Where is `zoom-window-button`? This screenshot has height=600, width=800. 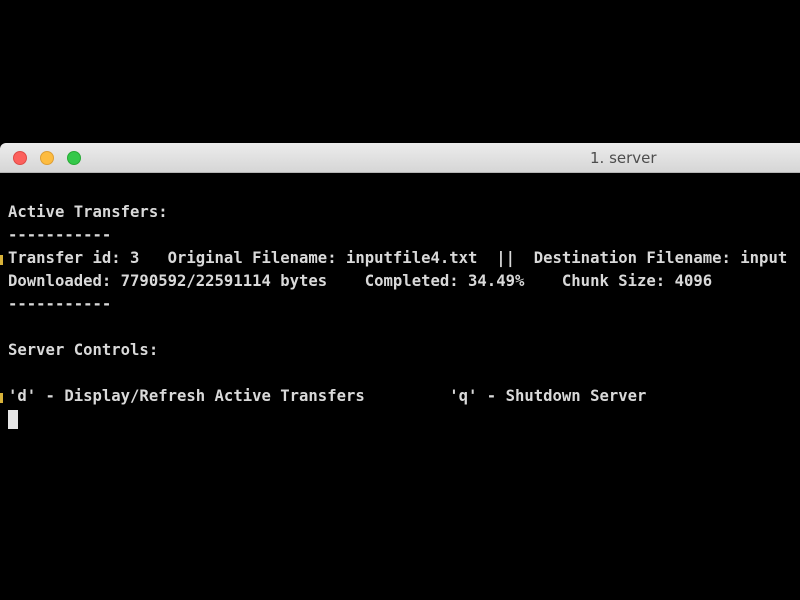 zoom-window-button is located at coordinates (74, 158).